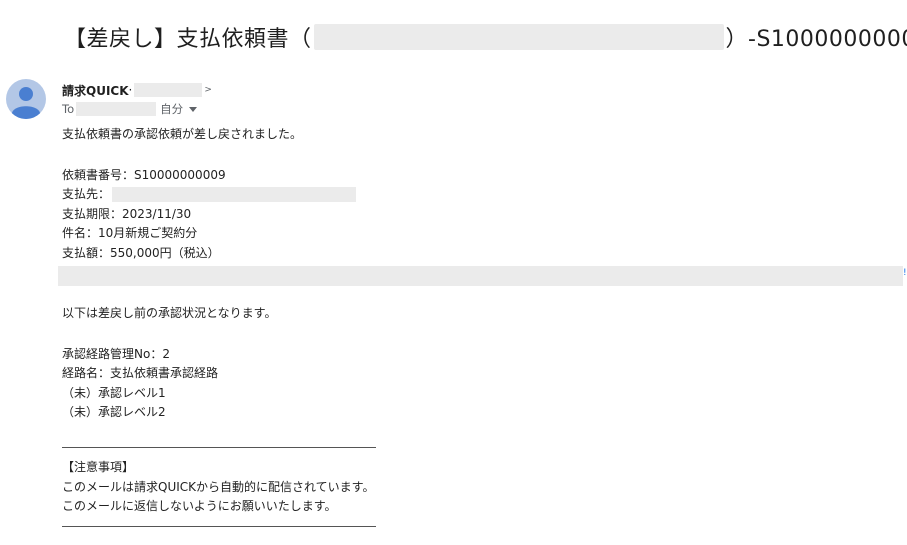 The width and height of the screenshot is (907, 545). I want to click on subject-suffix: ）-S10000000009, so click(816, 39).